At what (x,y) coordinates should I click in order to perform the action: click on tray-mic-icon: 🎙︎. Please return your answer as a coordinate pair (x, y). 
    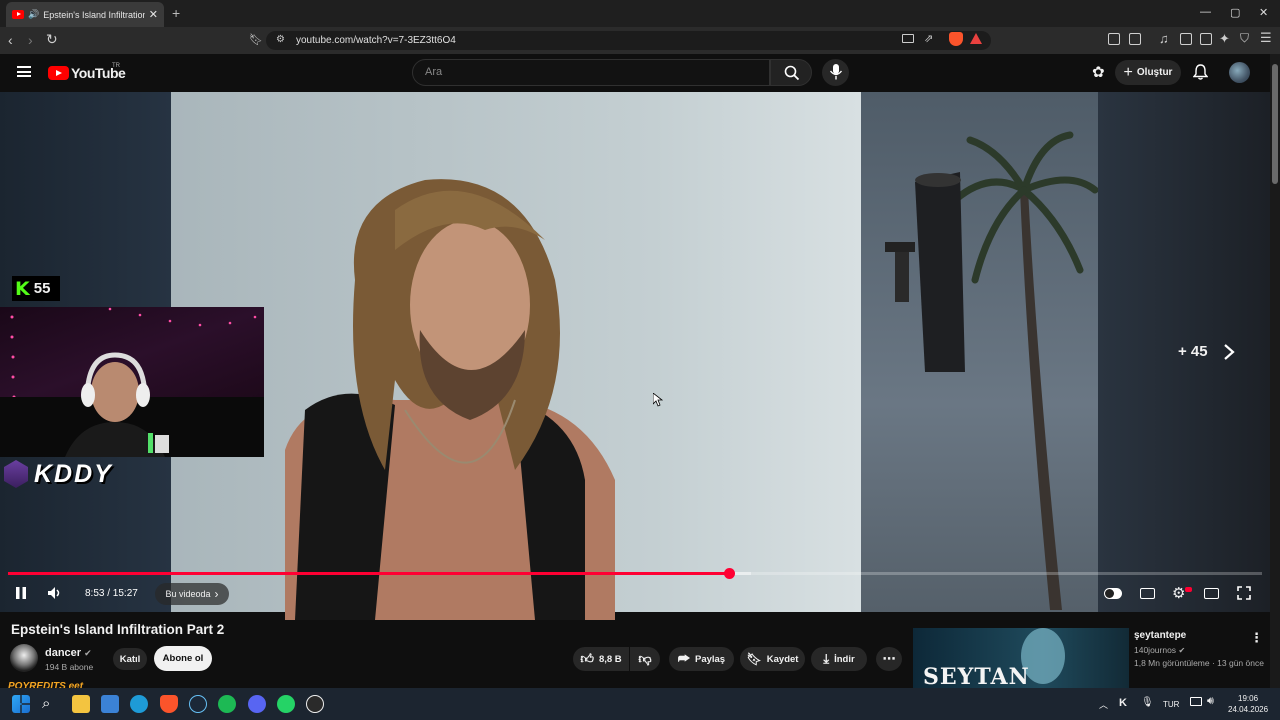
    Looking at the image, I should click on (1147, 702).